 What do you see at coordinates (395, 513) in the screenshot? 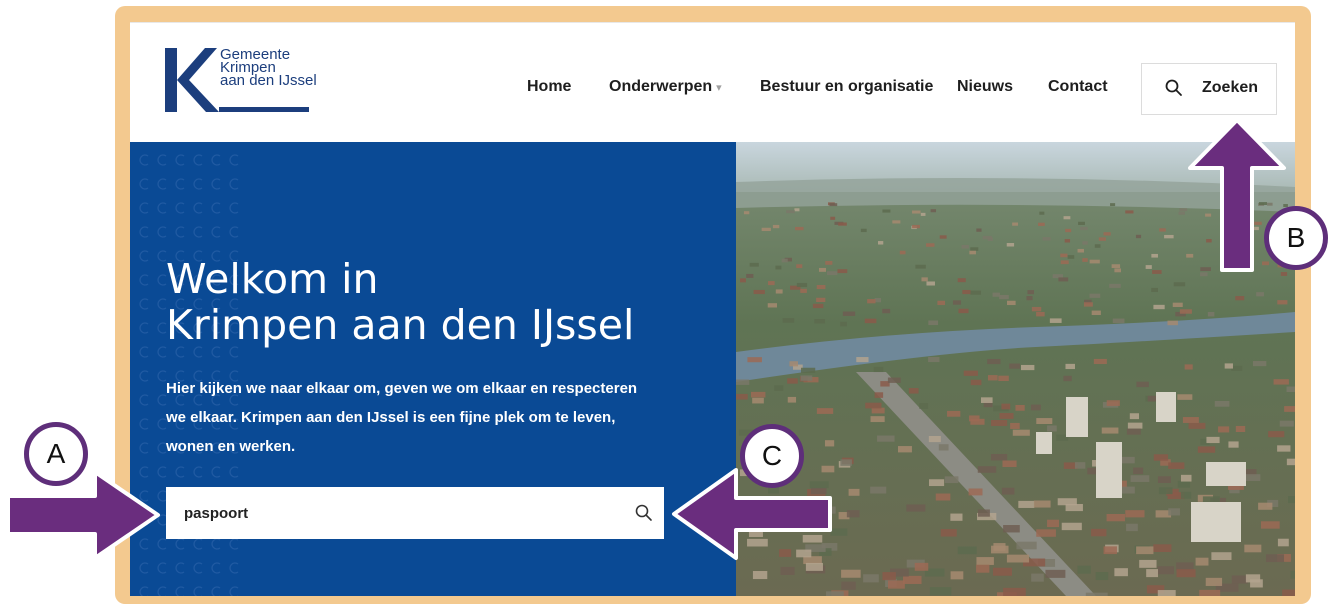
I see `search-input` at bounding box center [395, 513].